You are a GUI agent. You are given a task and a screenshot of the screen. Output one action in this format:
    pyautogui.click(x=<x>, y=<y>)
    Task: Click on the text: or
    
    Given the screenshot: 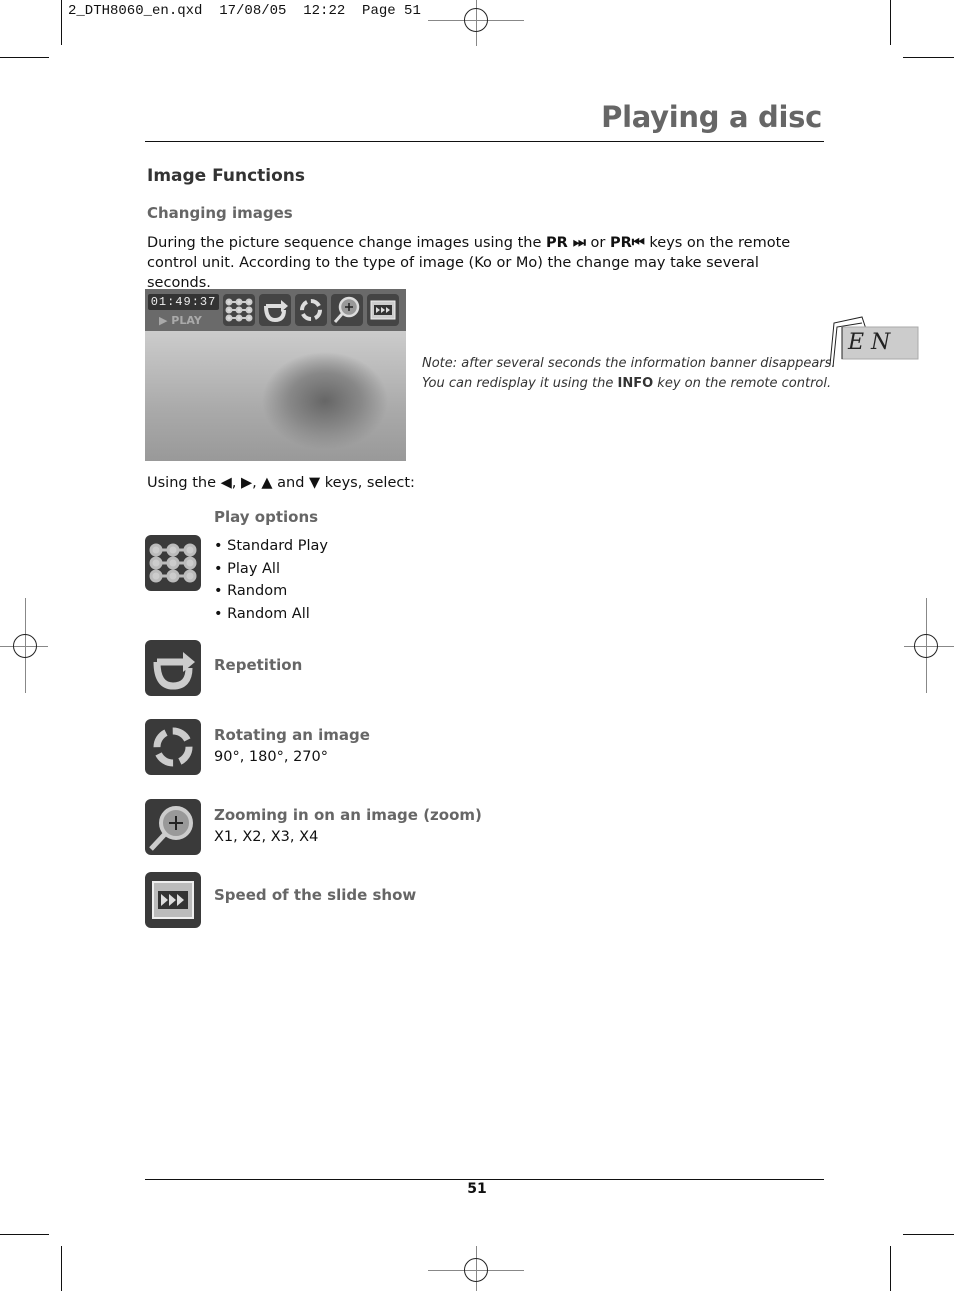 What is the action you would take?
    pyautogui.click(x=597, y=243)
    